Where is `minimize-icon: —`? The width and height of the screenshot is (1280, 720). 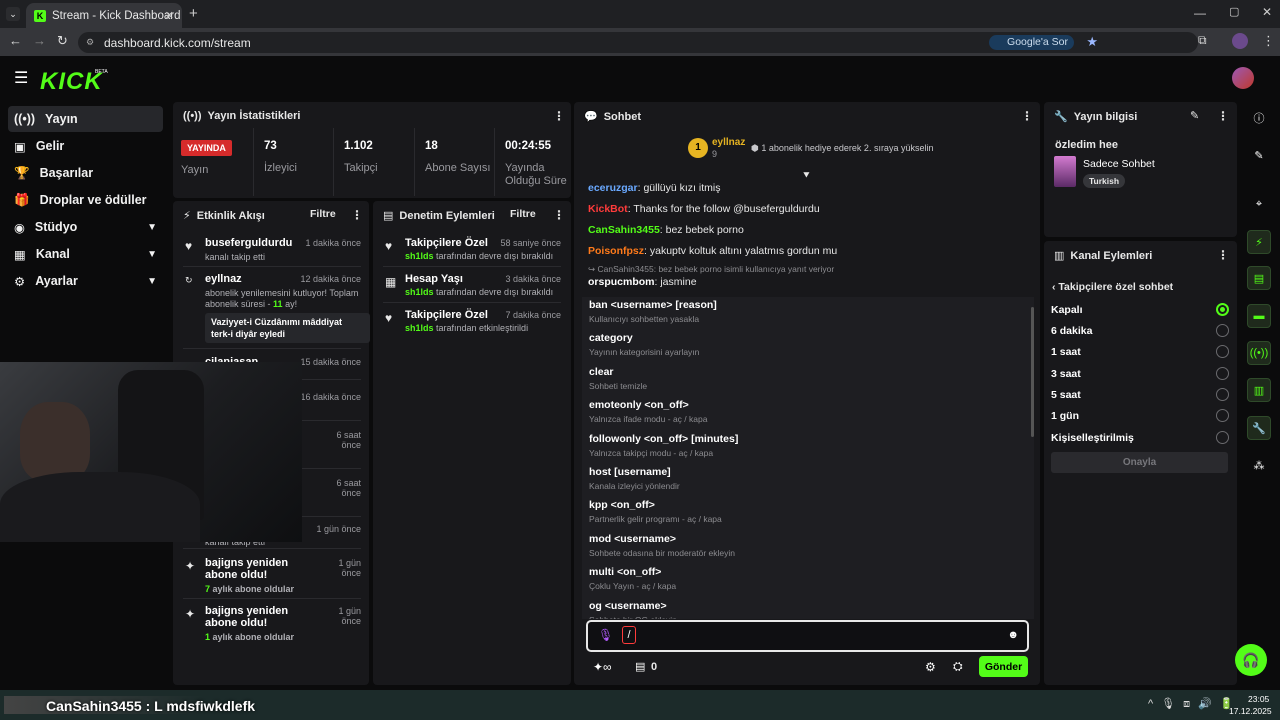 minimize-icon: — is located at coordinates (1200, 13).